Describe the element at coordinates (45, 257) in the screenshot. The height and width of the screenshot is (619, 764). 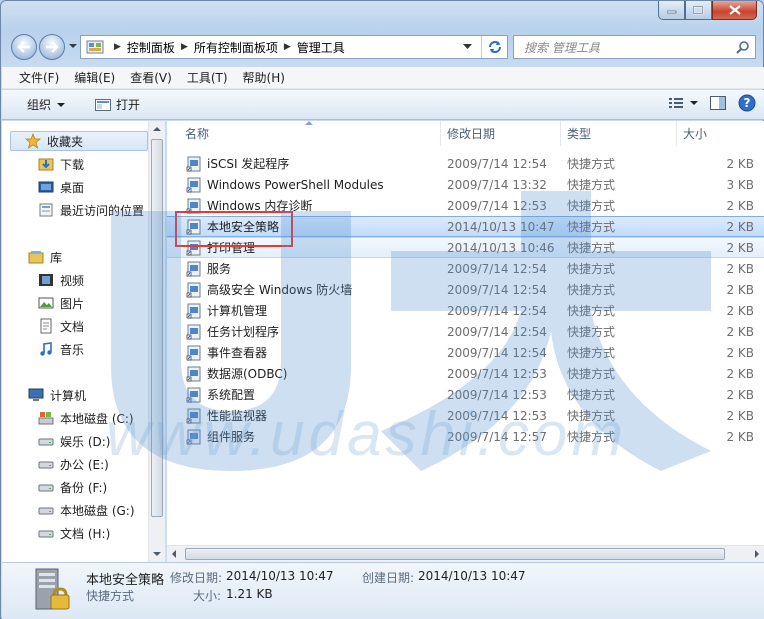
I see `nav-libraries: 库` at that location.